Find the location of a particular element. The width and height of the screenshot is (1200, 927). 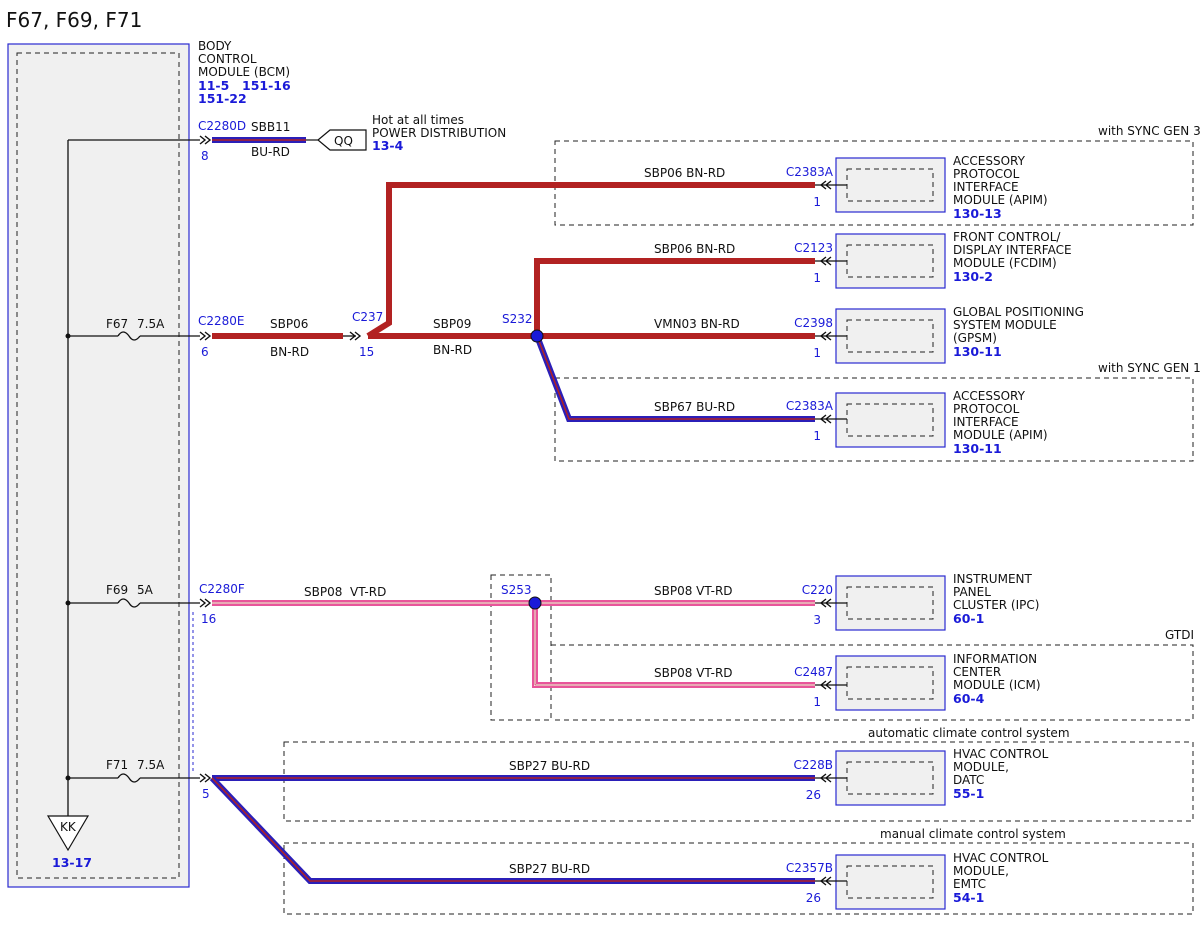

bcm-ref-link-3: 151-22 is located at coordinates (222, 98).